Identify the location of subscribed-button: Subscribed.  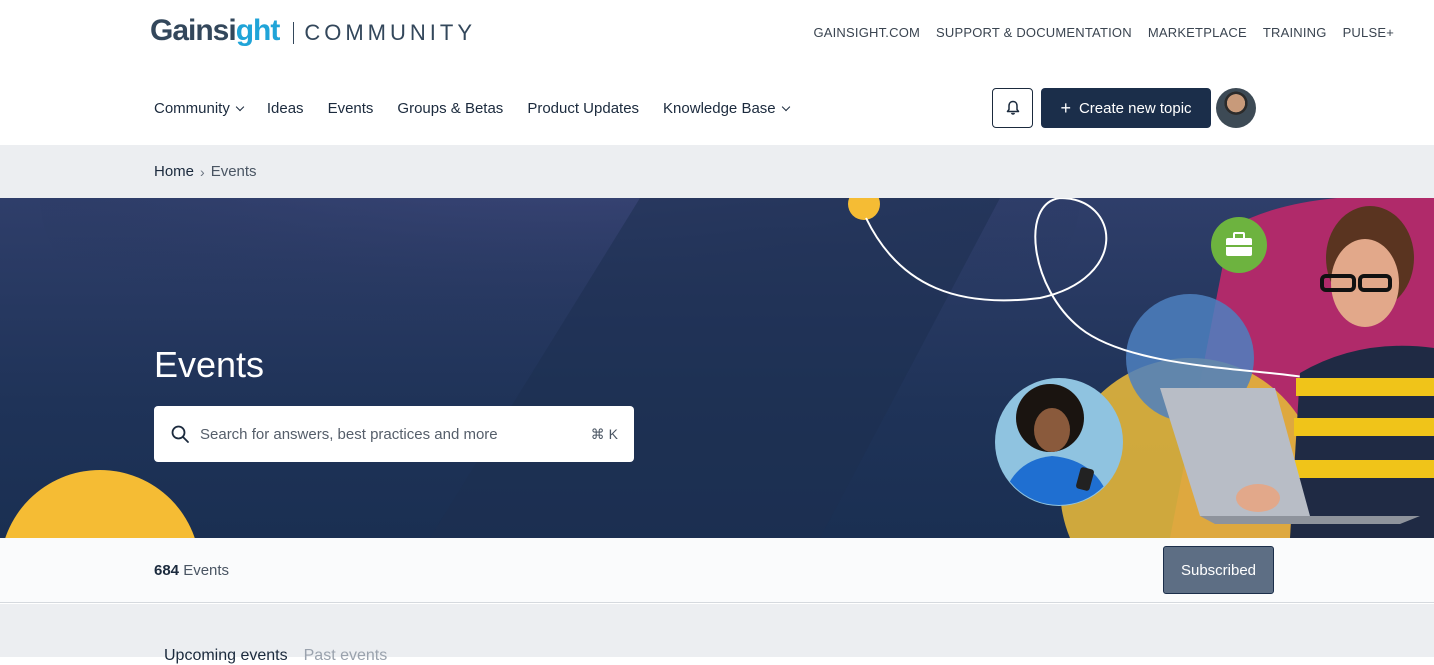
(1218, 570).